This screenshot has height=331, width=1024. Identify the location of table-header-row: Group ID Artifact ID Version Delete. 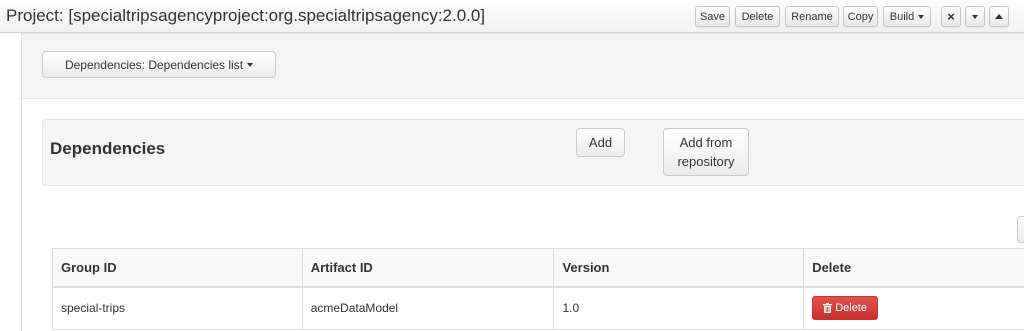
(538, 268).